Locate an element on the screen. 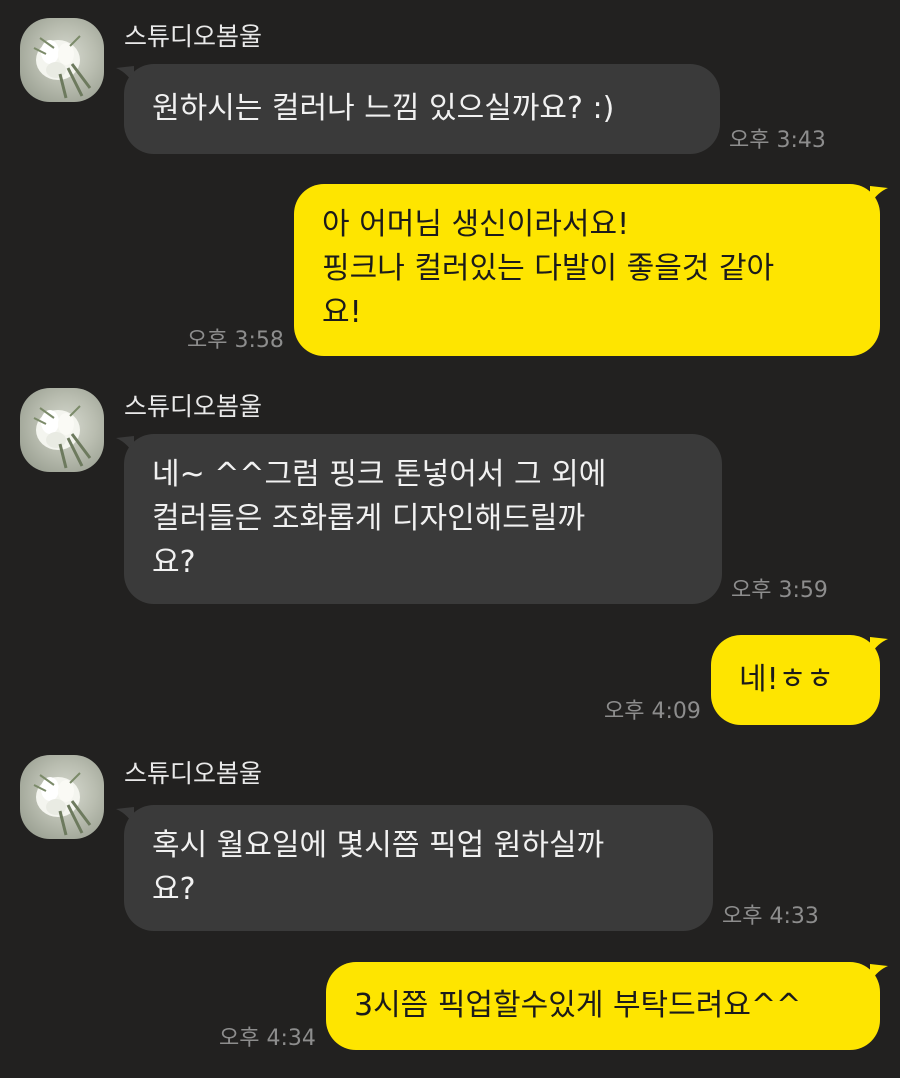  message-text-line: 3시쯤 픽업할수있게 부탁드려요^^ is located at coordinates (578, 1005).